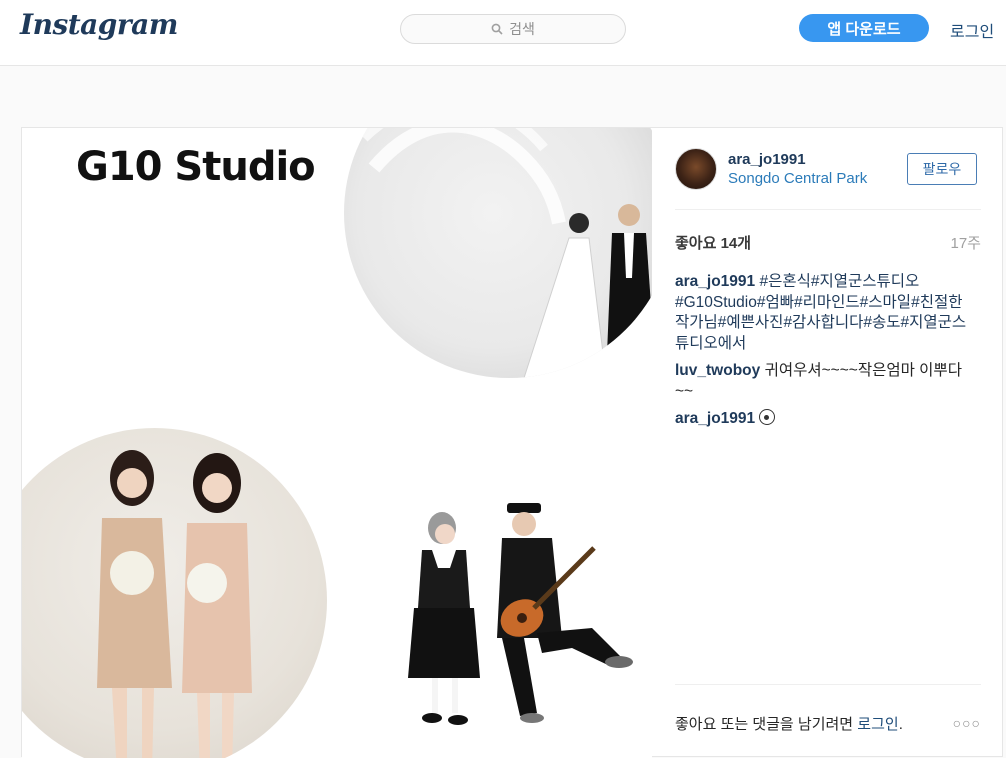  I want to click on wedding-photo-circle, so click(498, 253).